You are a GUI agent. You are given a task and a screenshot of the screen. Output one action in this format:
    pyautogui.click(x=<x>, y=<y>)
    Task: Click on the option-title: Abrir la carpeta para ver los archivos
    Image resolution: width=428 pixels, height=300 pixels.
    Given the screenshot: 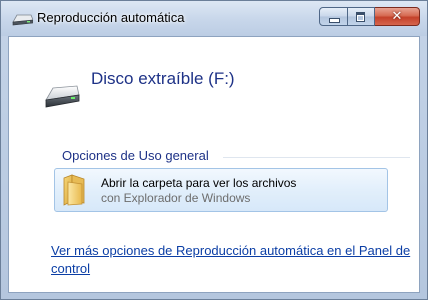 What is the action you would take?
    pyautogui.click(x=199, y=183)
    